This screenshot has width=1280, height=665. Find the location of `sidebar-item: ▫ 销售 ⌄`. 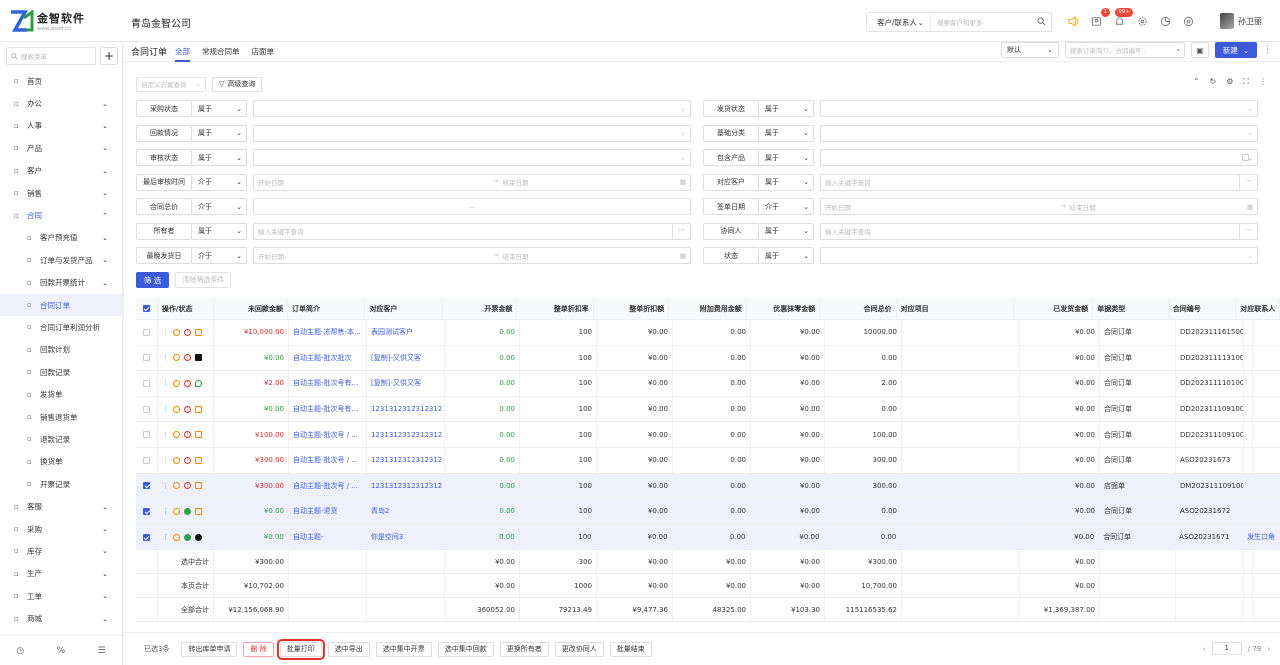

sidebar-item: ▫ 销售 ⌄ is located at coordinates (61, 193).